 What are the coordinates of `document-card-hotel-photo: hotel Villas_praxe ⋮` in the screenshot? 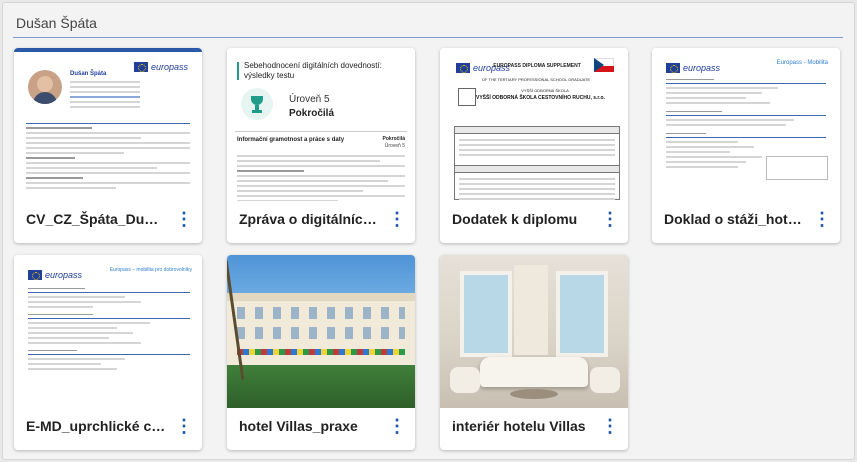 It's located at (321, 352).